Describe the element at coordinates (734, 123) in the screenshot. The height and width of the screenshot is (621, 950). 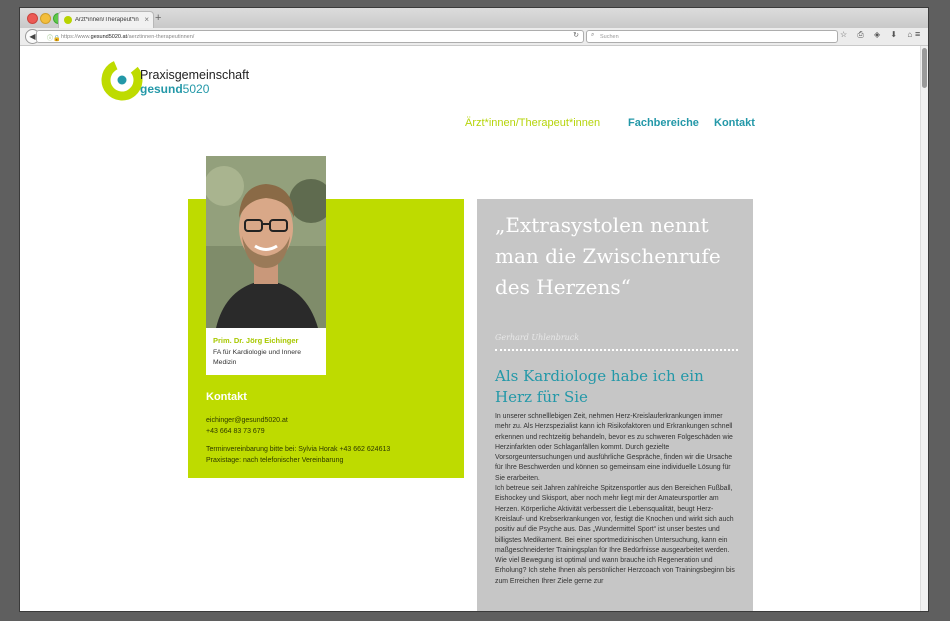
I see `nav-link-kontakt: Kontakt` at that location.